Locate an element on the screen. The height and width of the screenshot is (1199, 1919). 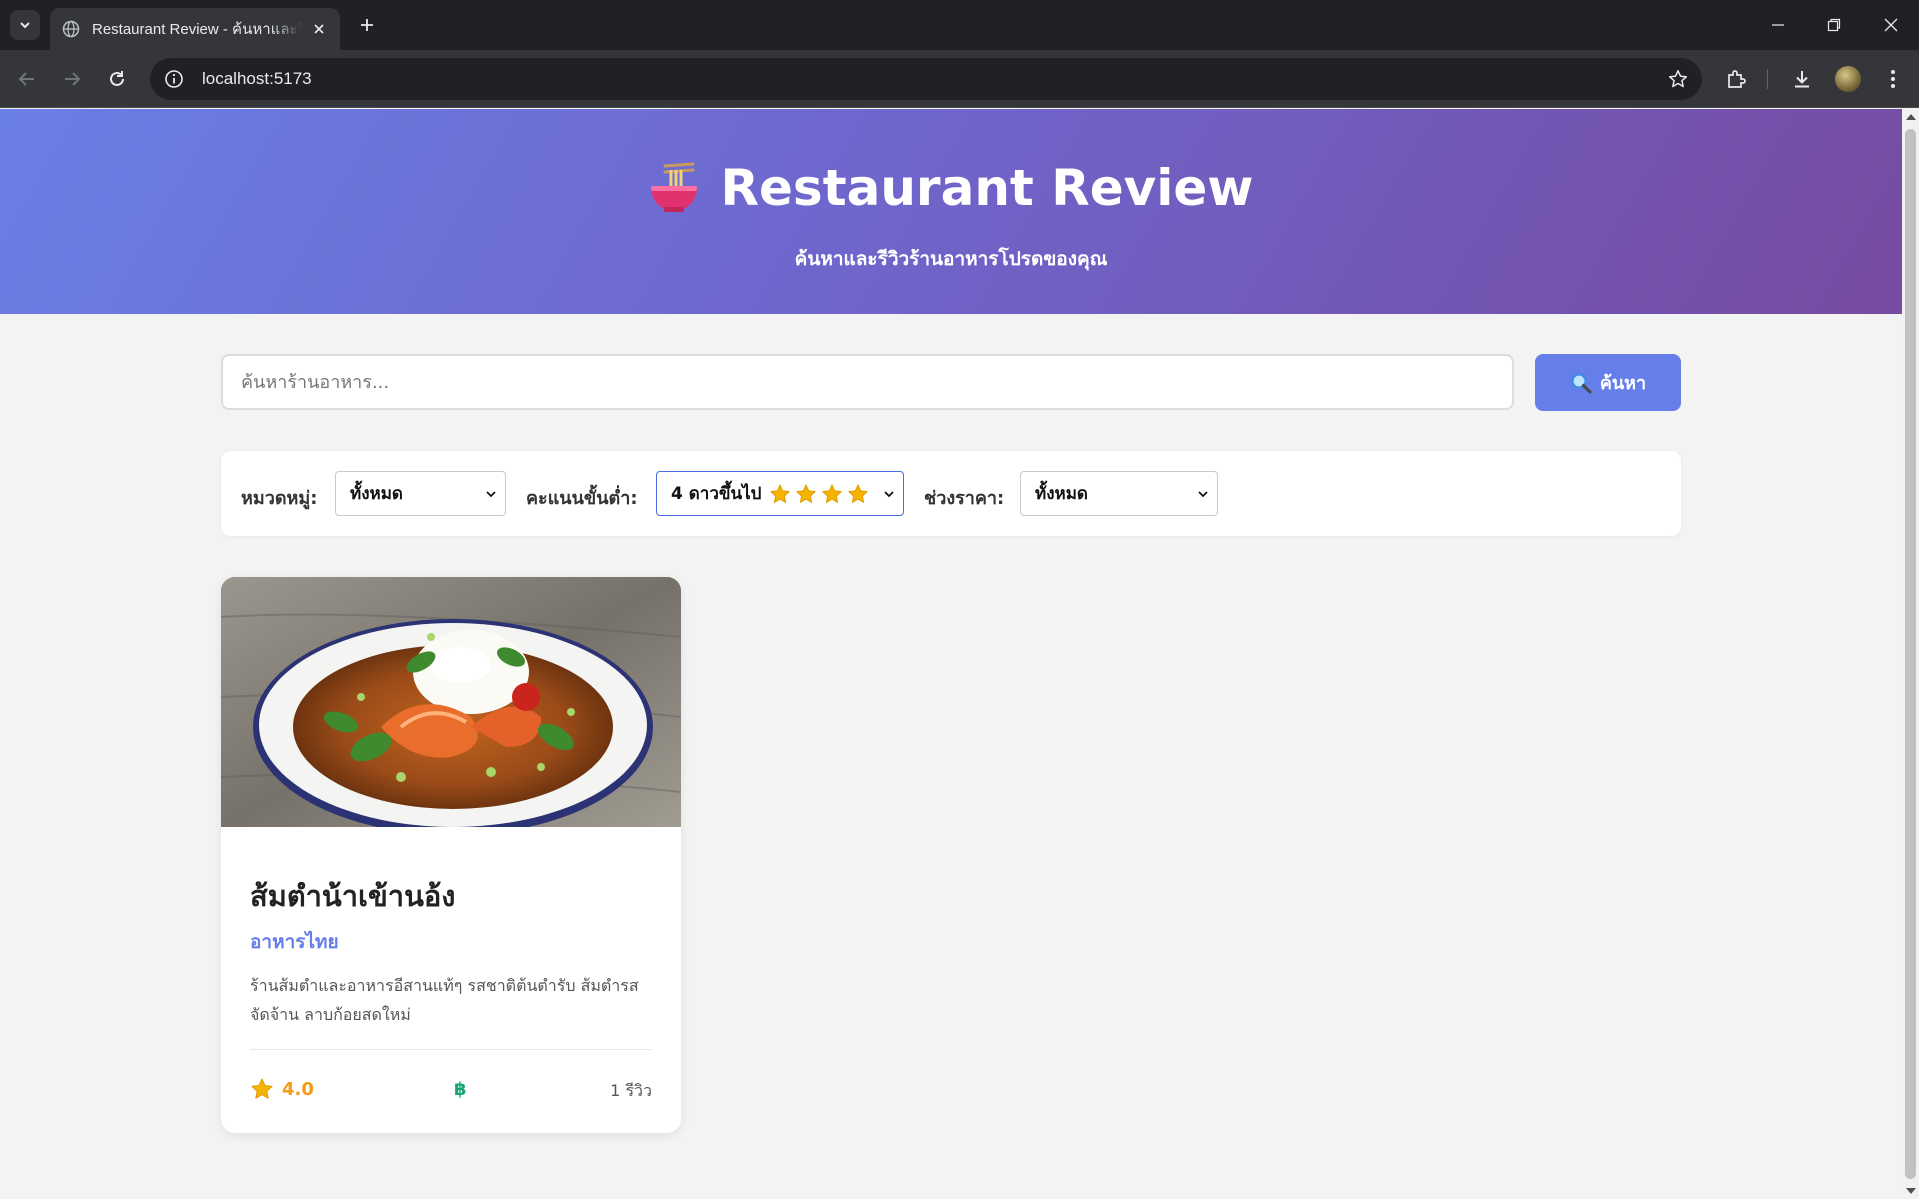
magnifier-icon is located at coordinates (1581, 383).